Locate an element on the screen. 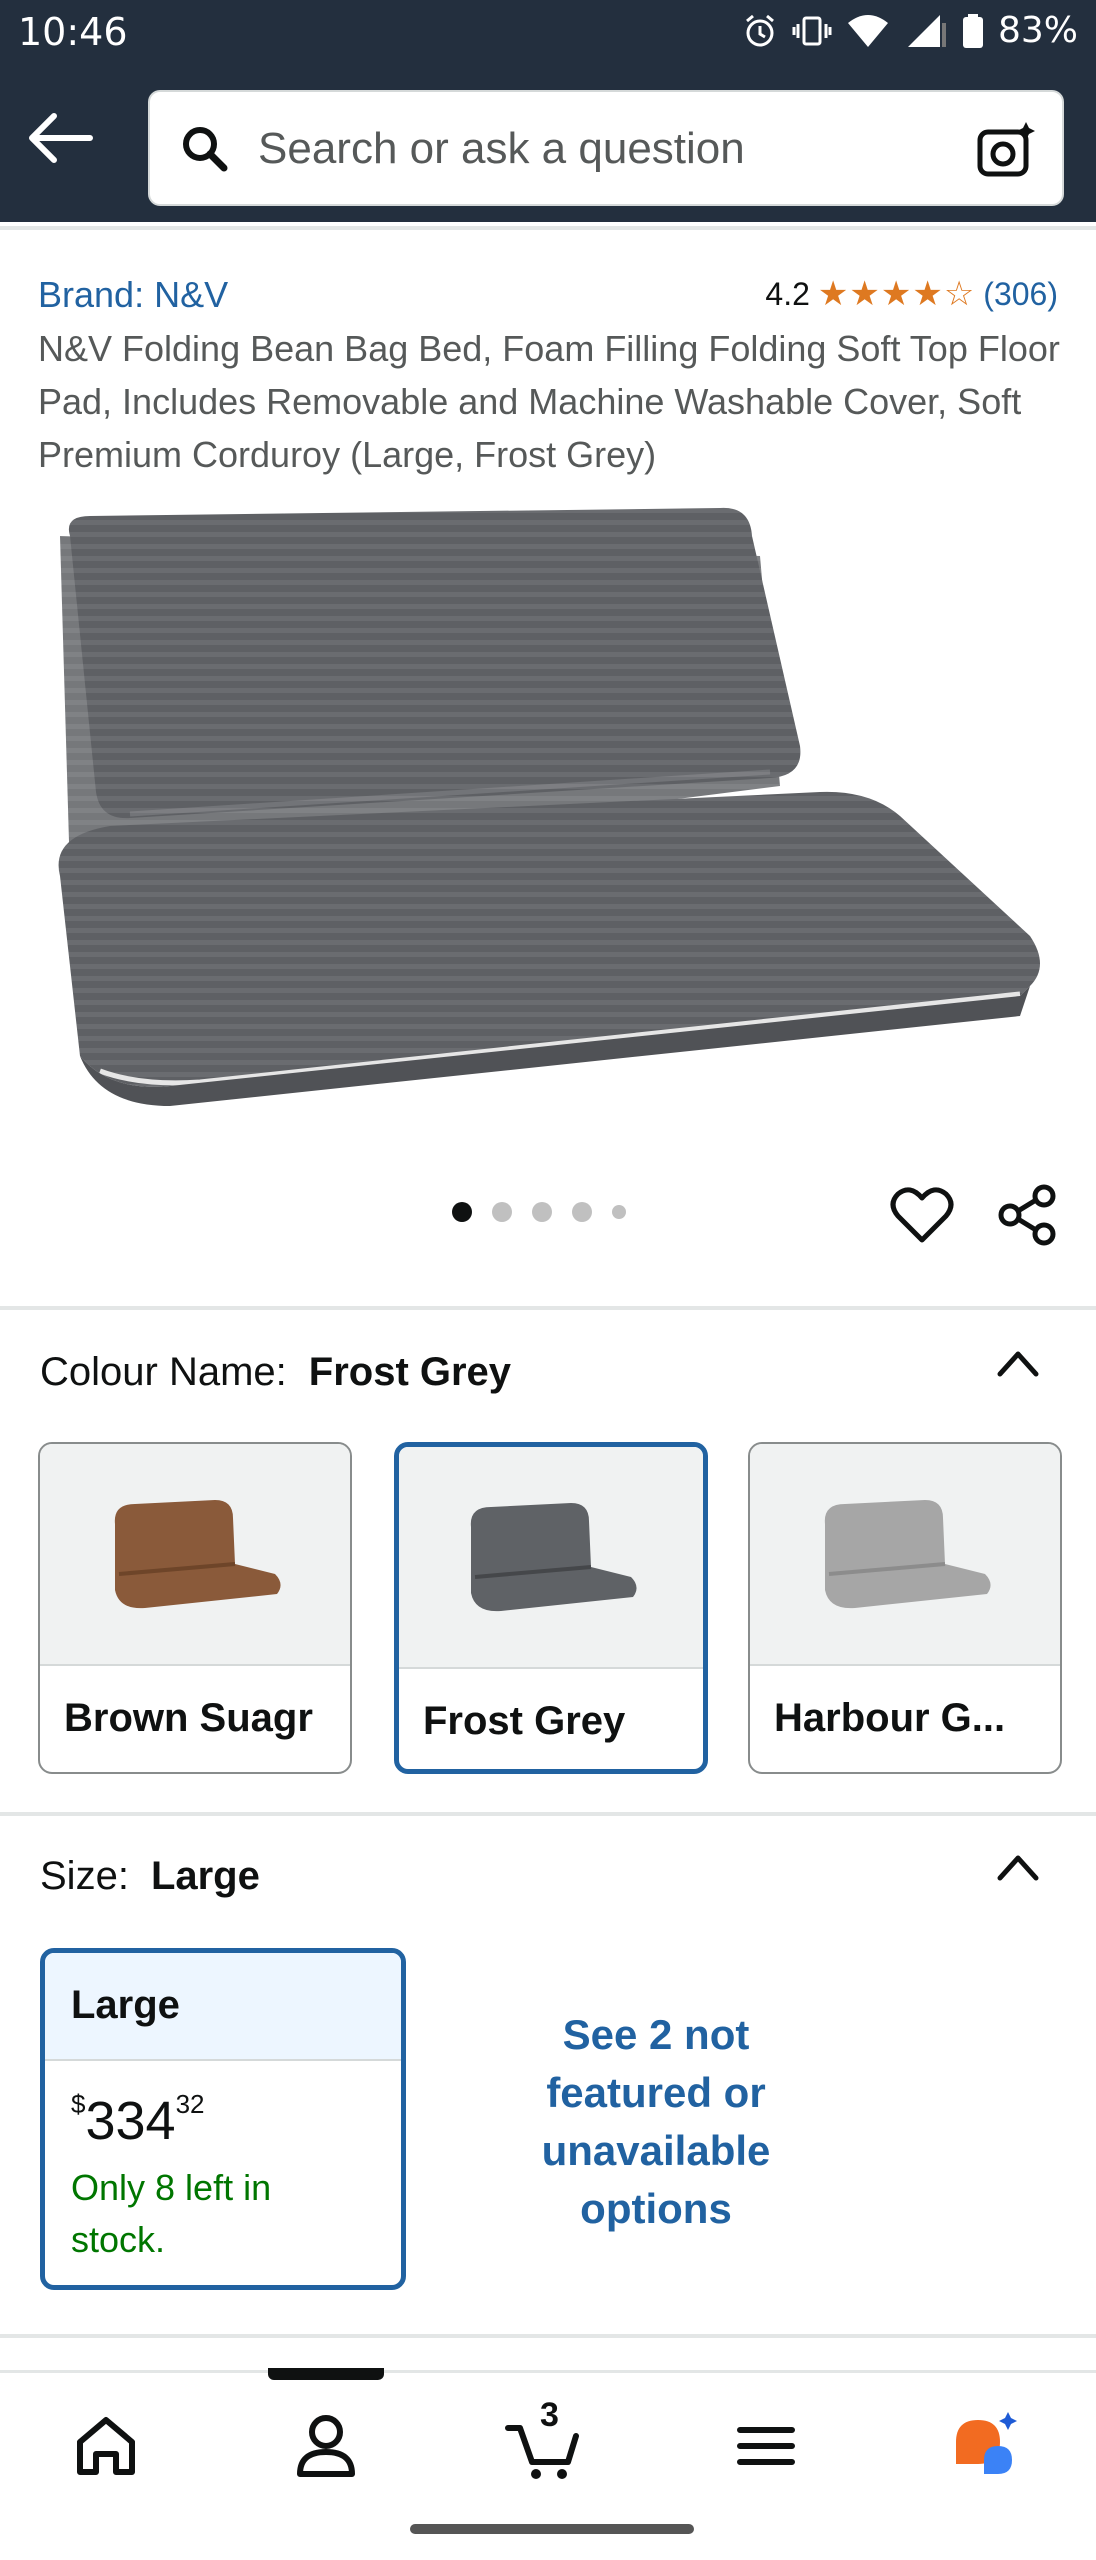 This screenshot has height=2560, width=1096. status-bar: 10:46 83% is located at coordinates (548, 33).